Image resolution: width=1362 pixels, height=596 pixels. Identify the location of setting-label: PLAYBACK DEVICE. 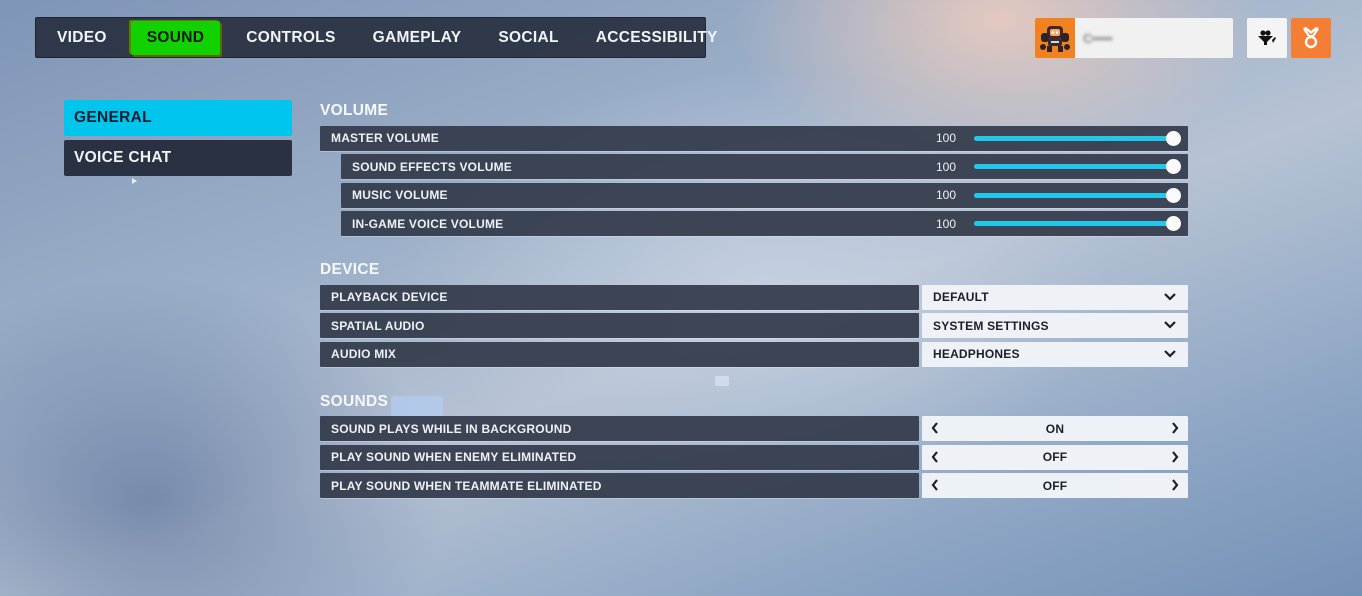
(619, 297).